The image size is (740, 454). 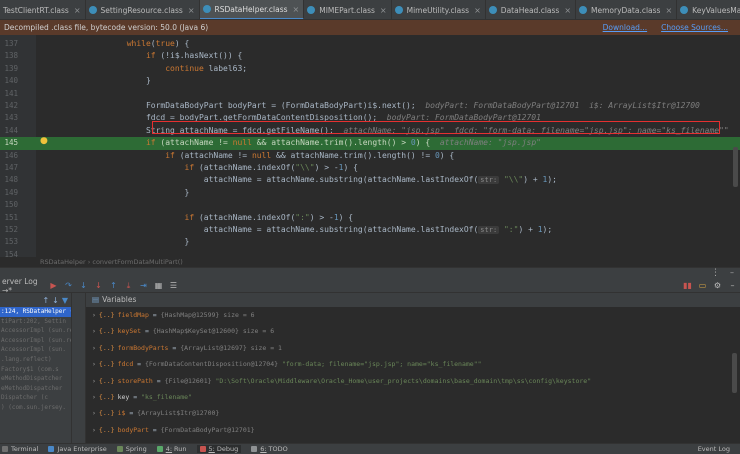 What do you see at coordinates (11, 105) in the screenshot?
I see `line-number: 142` at bounding box center [11, 105].